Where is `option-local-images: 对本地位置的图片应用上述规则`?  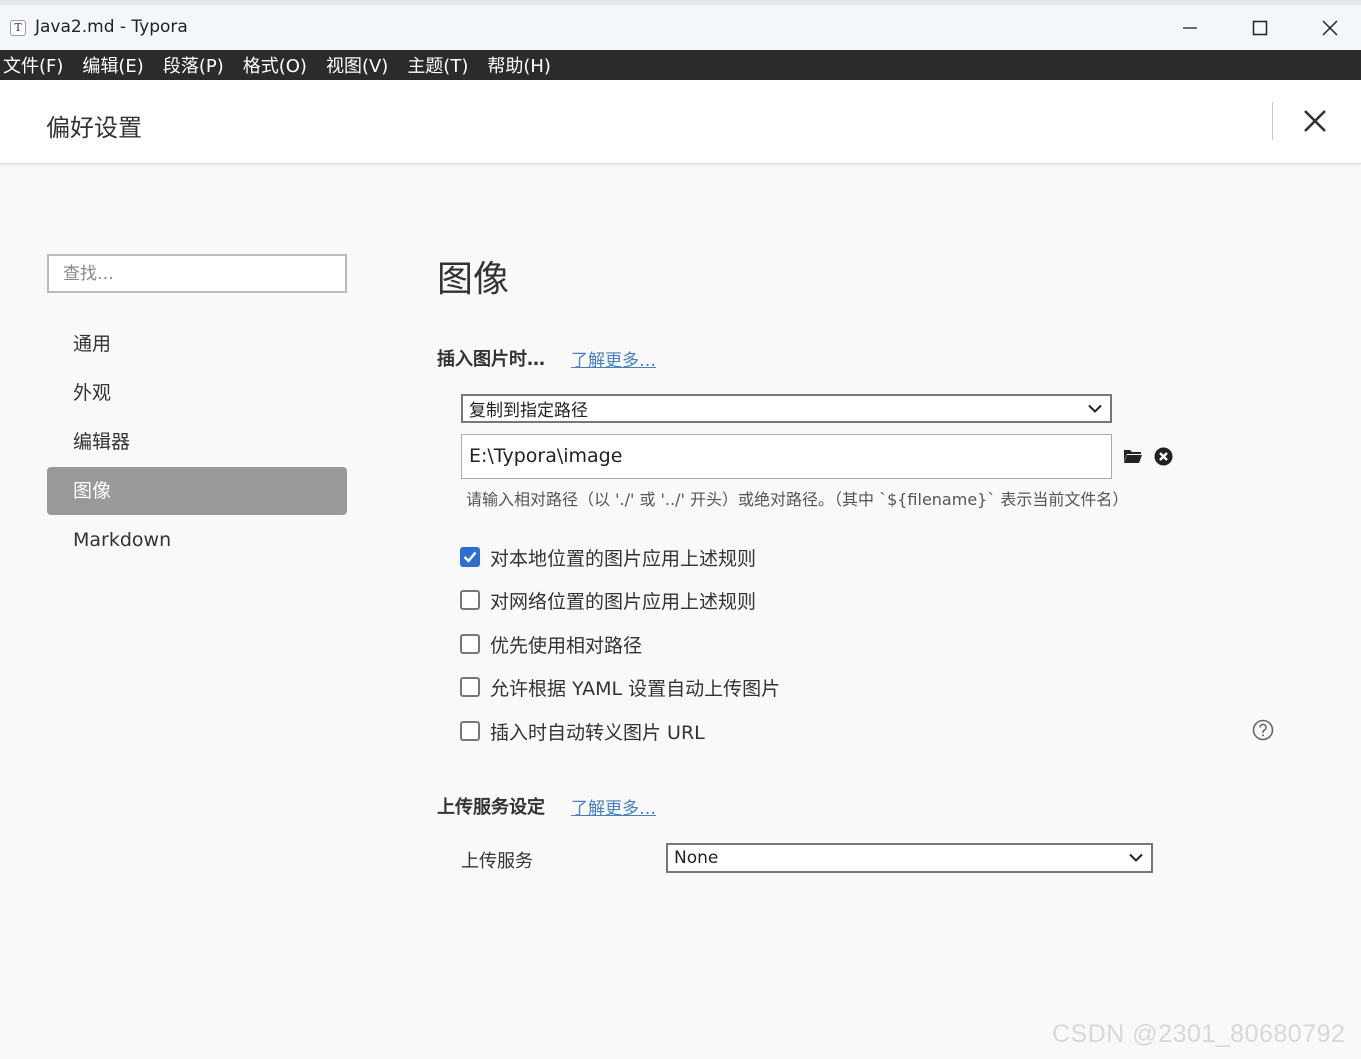
option-local-images: 对本地位置的图片应用上述规则 is located at coordinates (608, 557).